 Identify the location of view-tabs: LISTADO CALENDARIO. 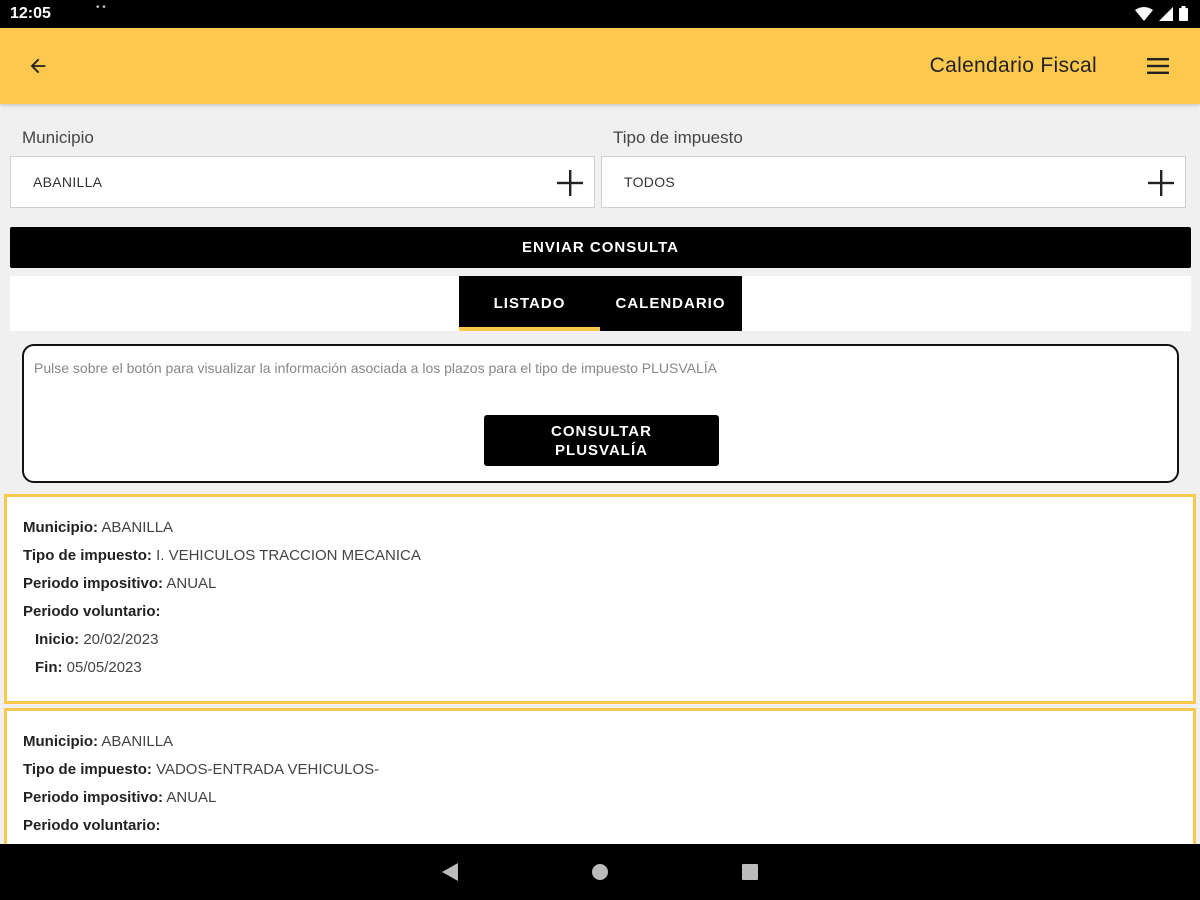
(600, 303).